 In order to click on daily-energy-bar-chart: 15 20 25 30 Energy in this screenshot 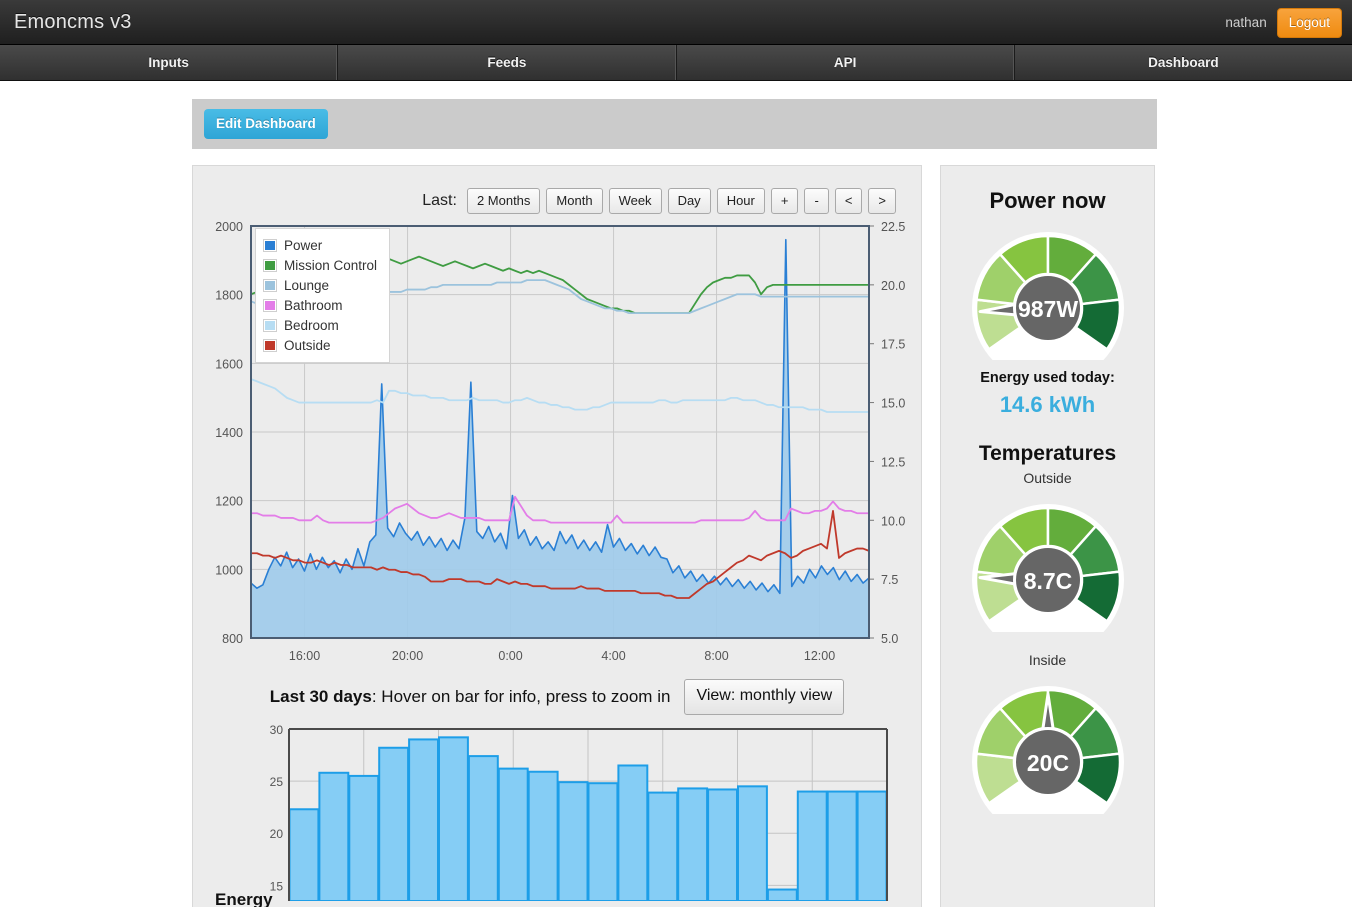, I will do `click(557, 814)`.